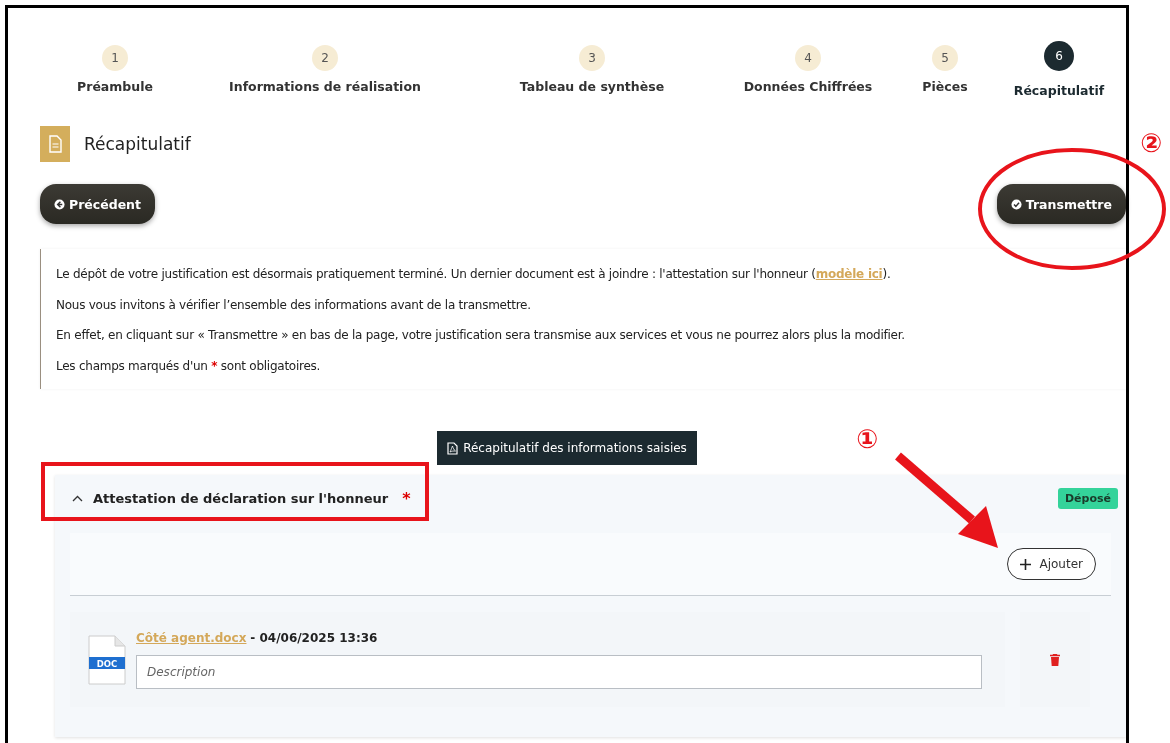 The height and width of the screenshot is (743, 1170). I want to click on document-file-icon: DOC, so click(107, 659).